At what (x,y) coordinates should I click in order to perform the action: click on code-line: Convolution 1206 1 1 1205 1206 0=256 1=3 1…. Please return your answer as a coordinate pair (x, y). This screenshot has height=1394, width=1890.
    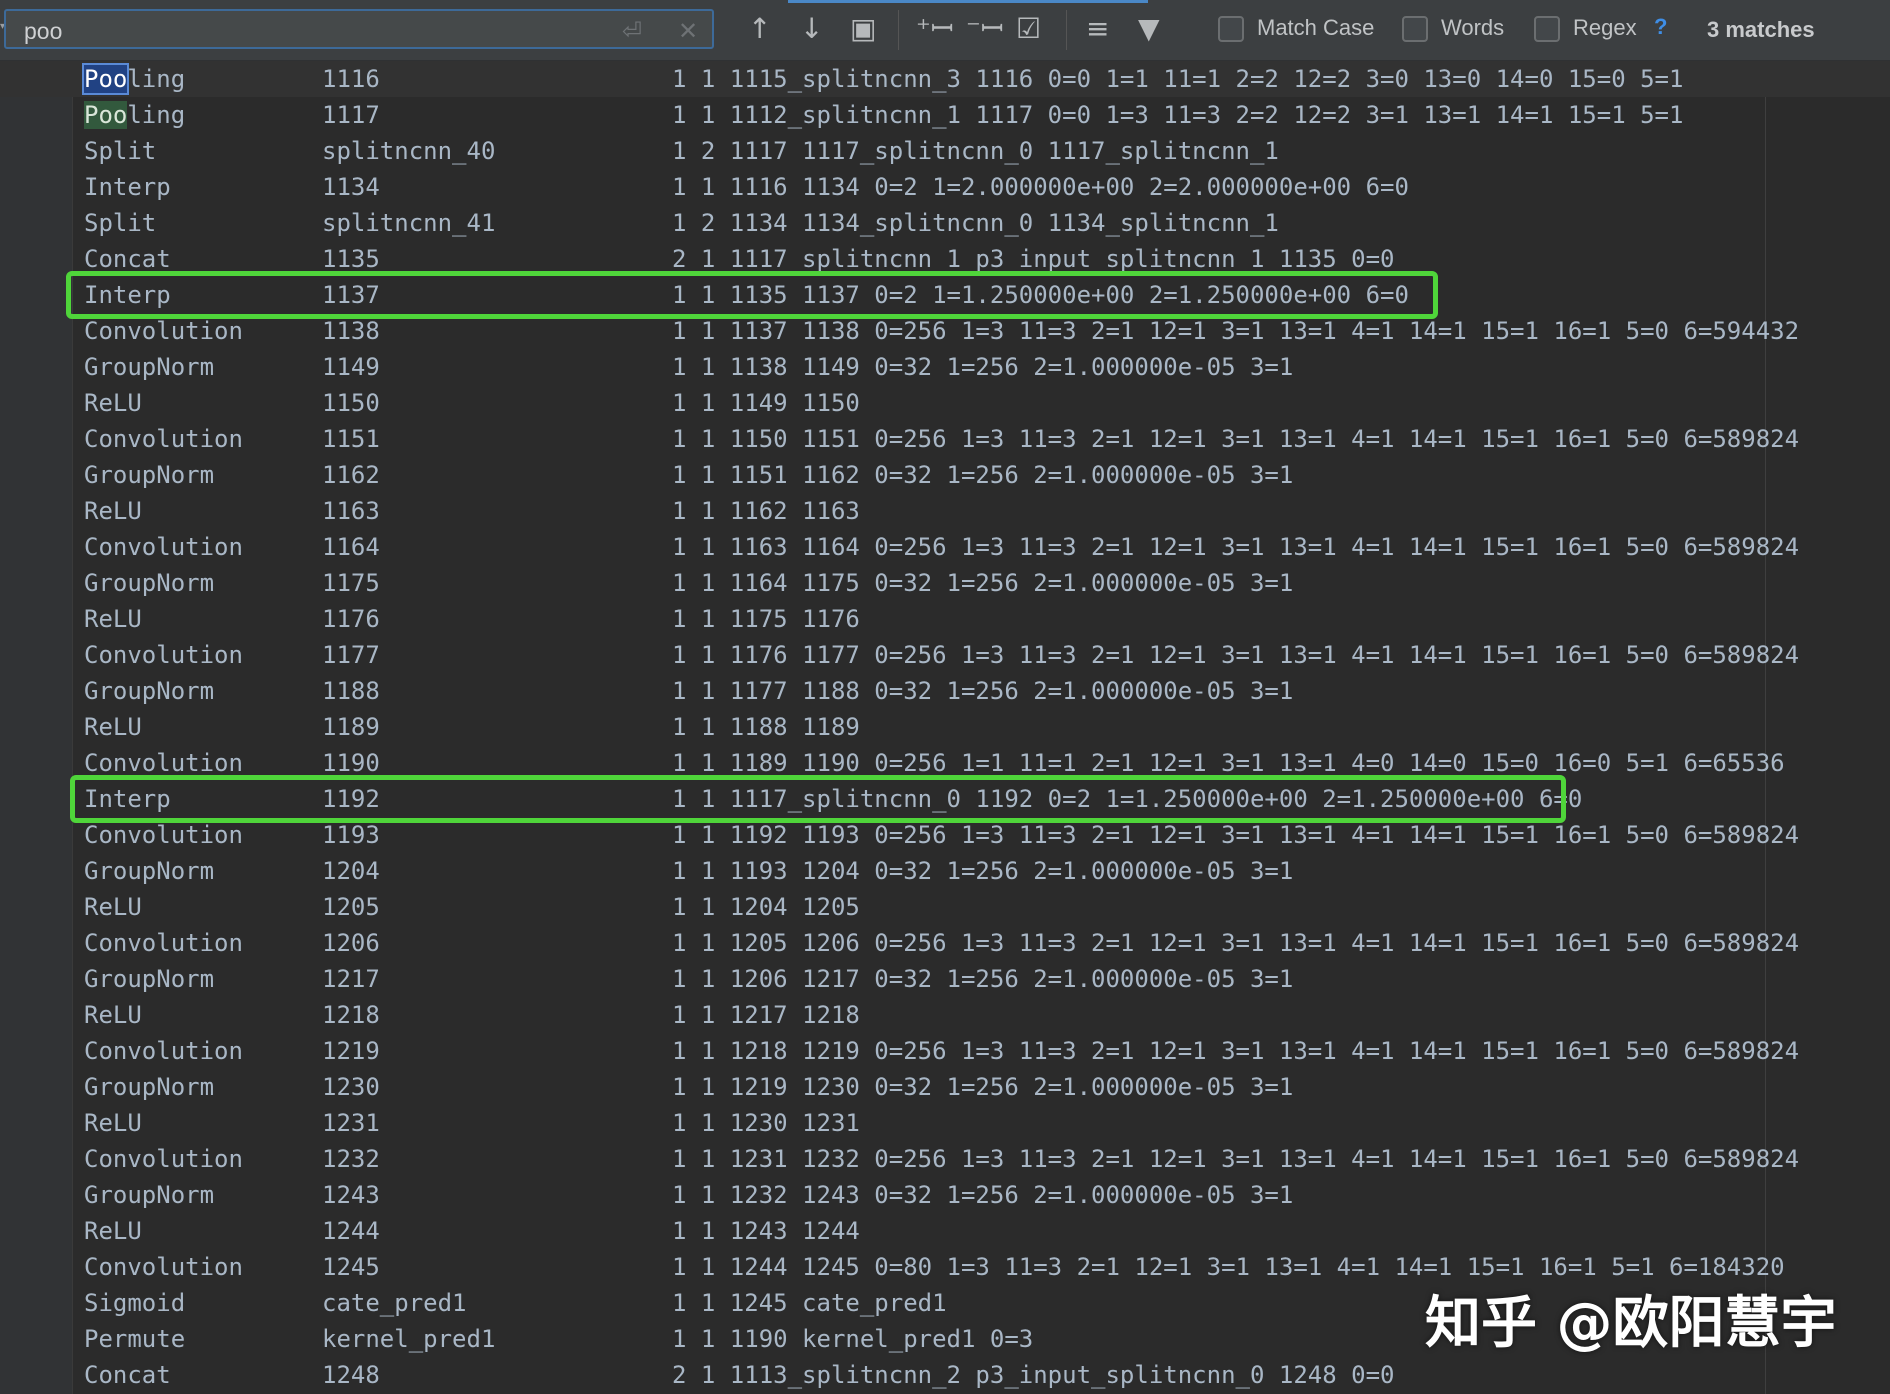
    Looking at the image, I should click on (945, 943).